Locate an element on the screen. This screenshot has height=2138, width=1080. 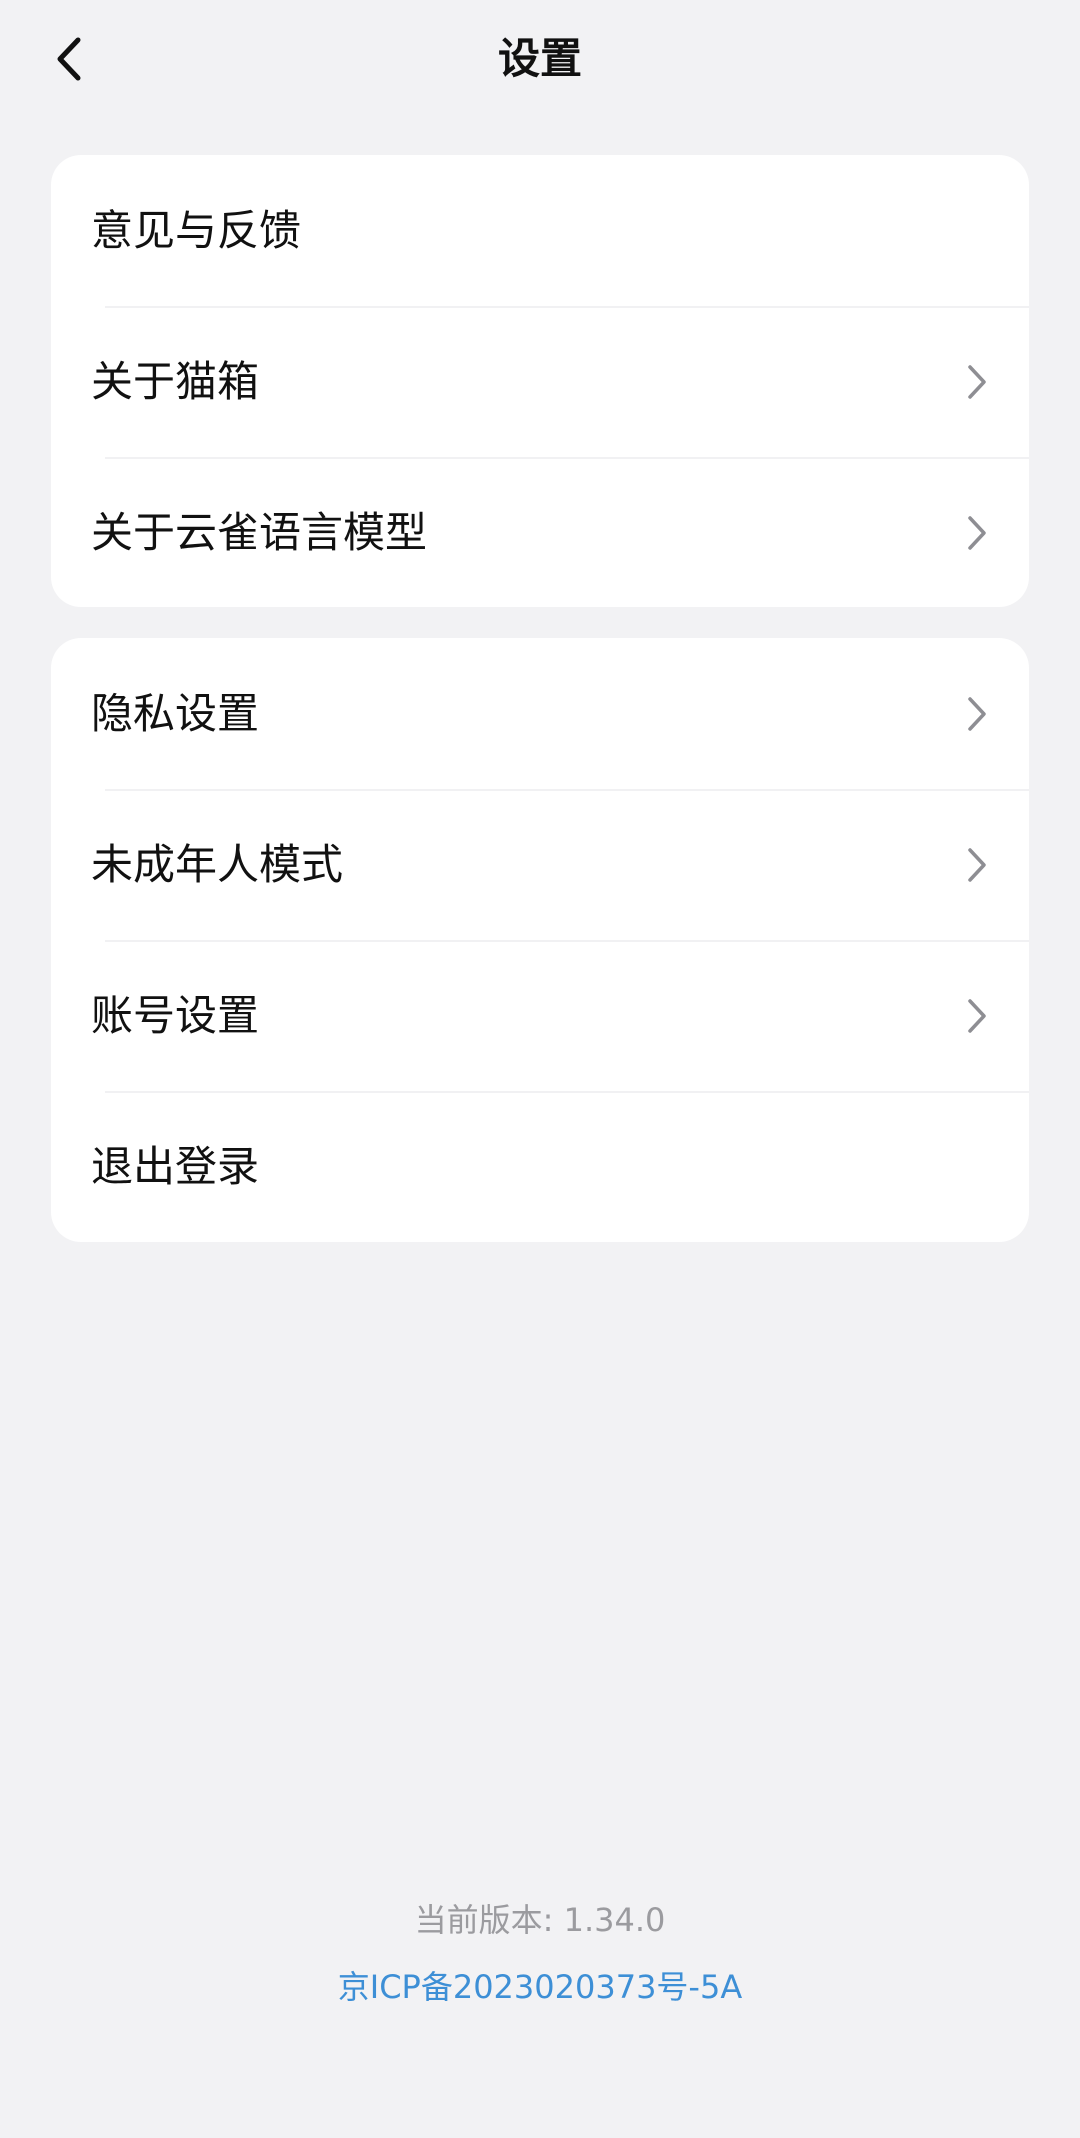
about-model-label: 关于云雀语言模型 is located at coordinates (259, 532).